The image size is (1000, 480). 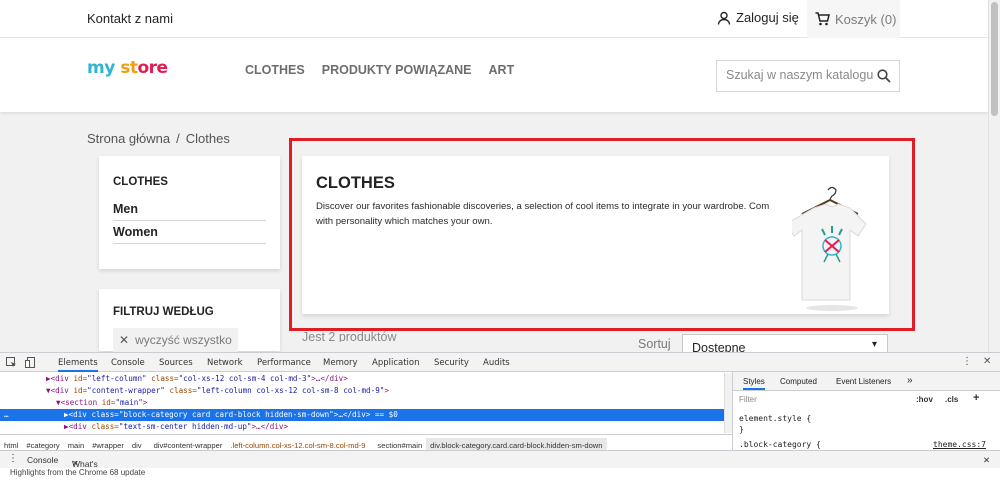 I want to click on sort-select: Dostępne ▾, so click(x=785, y=343).